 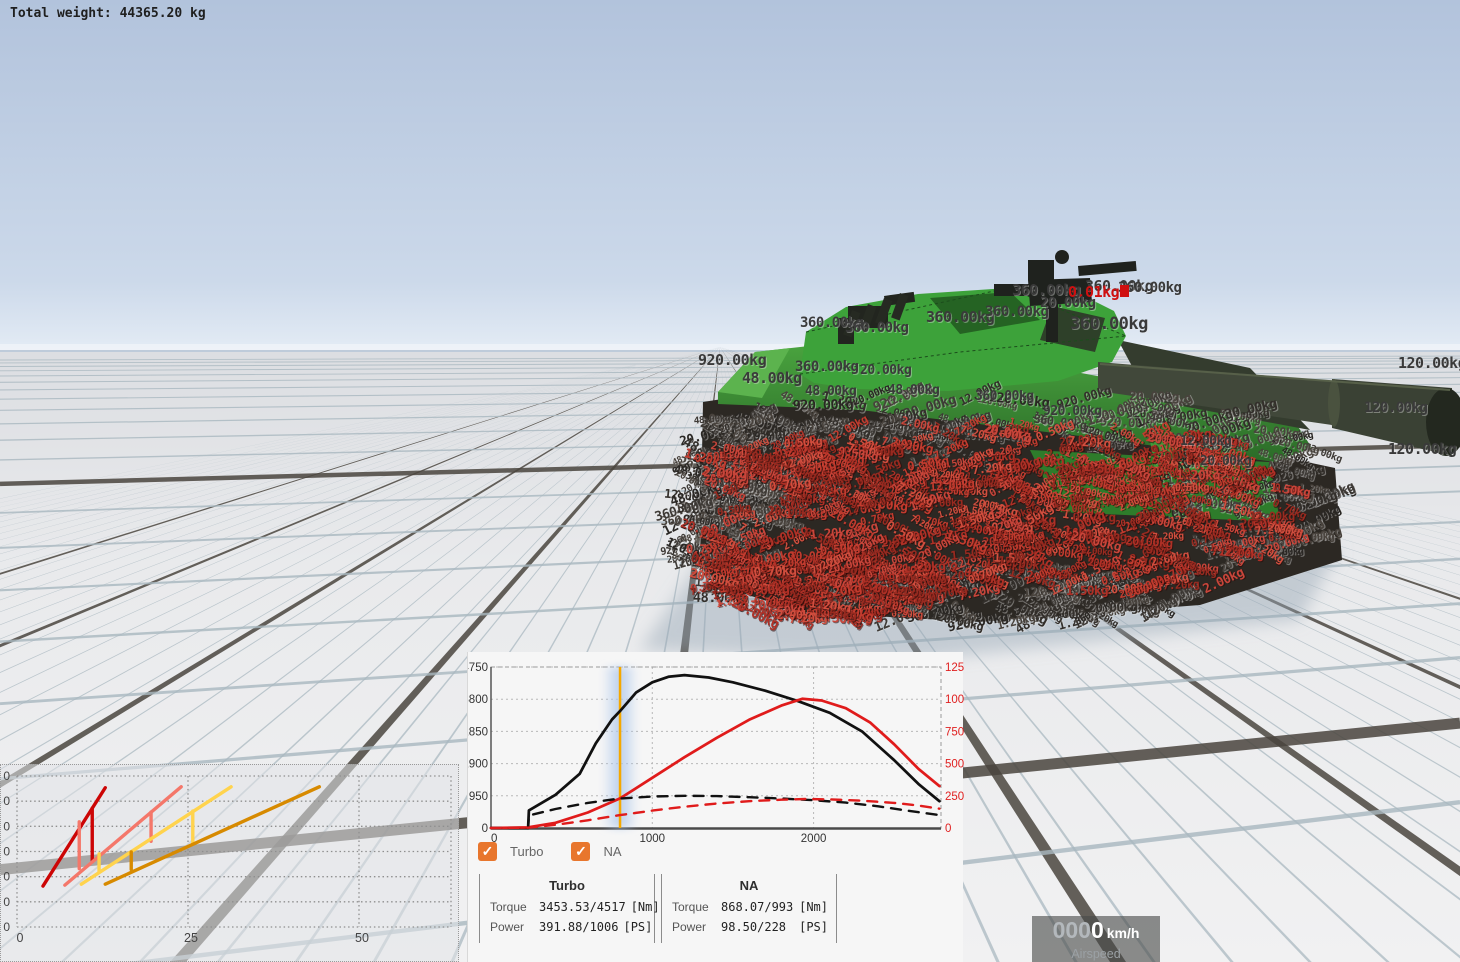 What do you see at coordinates (1123, 933) in the screenshot?
I see `airspeed-unit: km/h` at bounding box center [1123, 933].